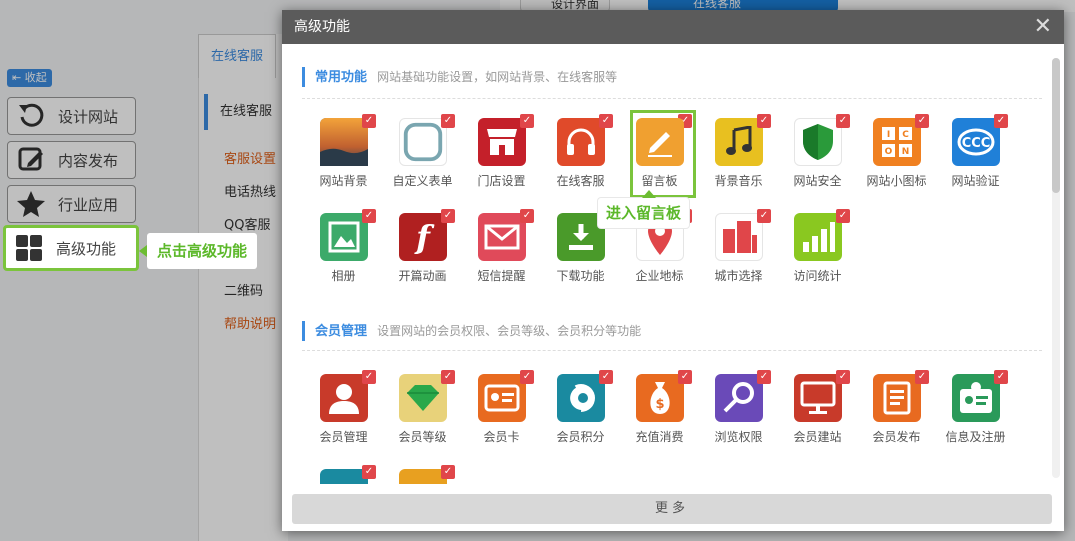 This screenshot has width=1075, height=541. What do you see at coordinates (905, 152) in the screenshot?
I see `svg-text: N` at bounding box center [905, 152].